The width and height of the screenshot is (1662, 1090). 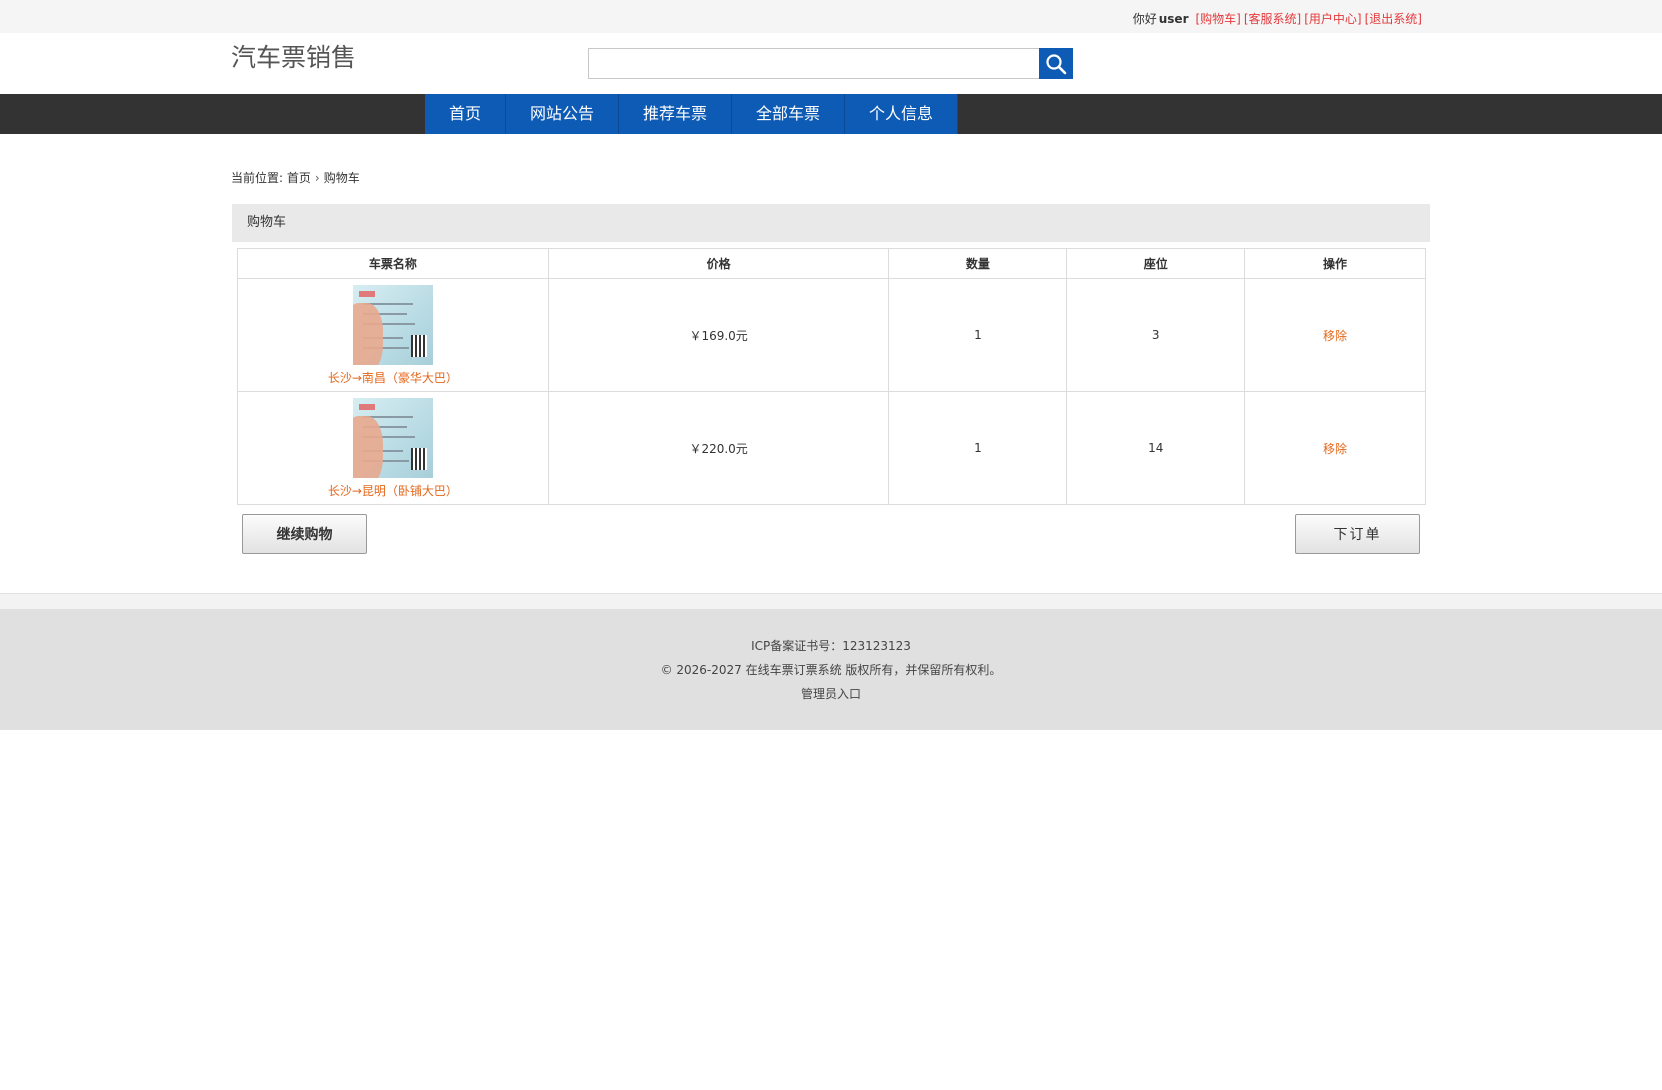 I want to click on user-links: 你好 user [购物车] [客服系统] [用户中心] [退出系统], so click(x=1277, y=18).